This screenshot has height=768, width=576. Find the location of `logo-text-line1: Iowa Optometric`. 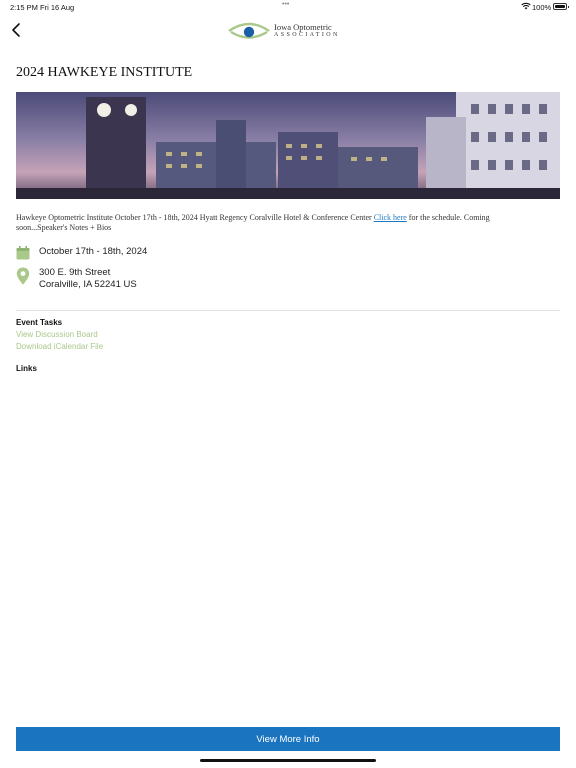

logo-text-line1: Iowa Optometric is located at coordinates (303, 27).